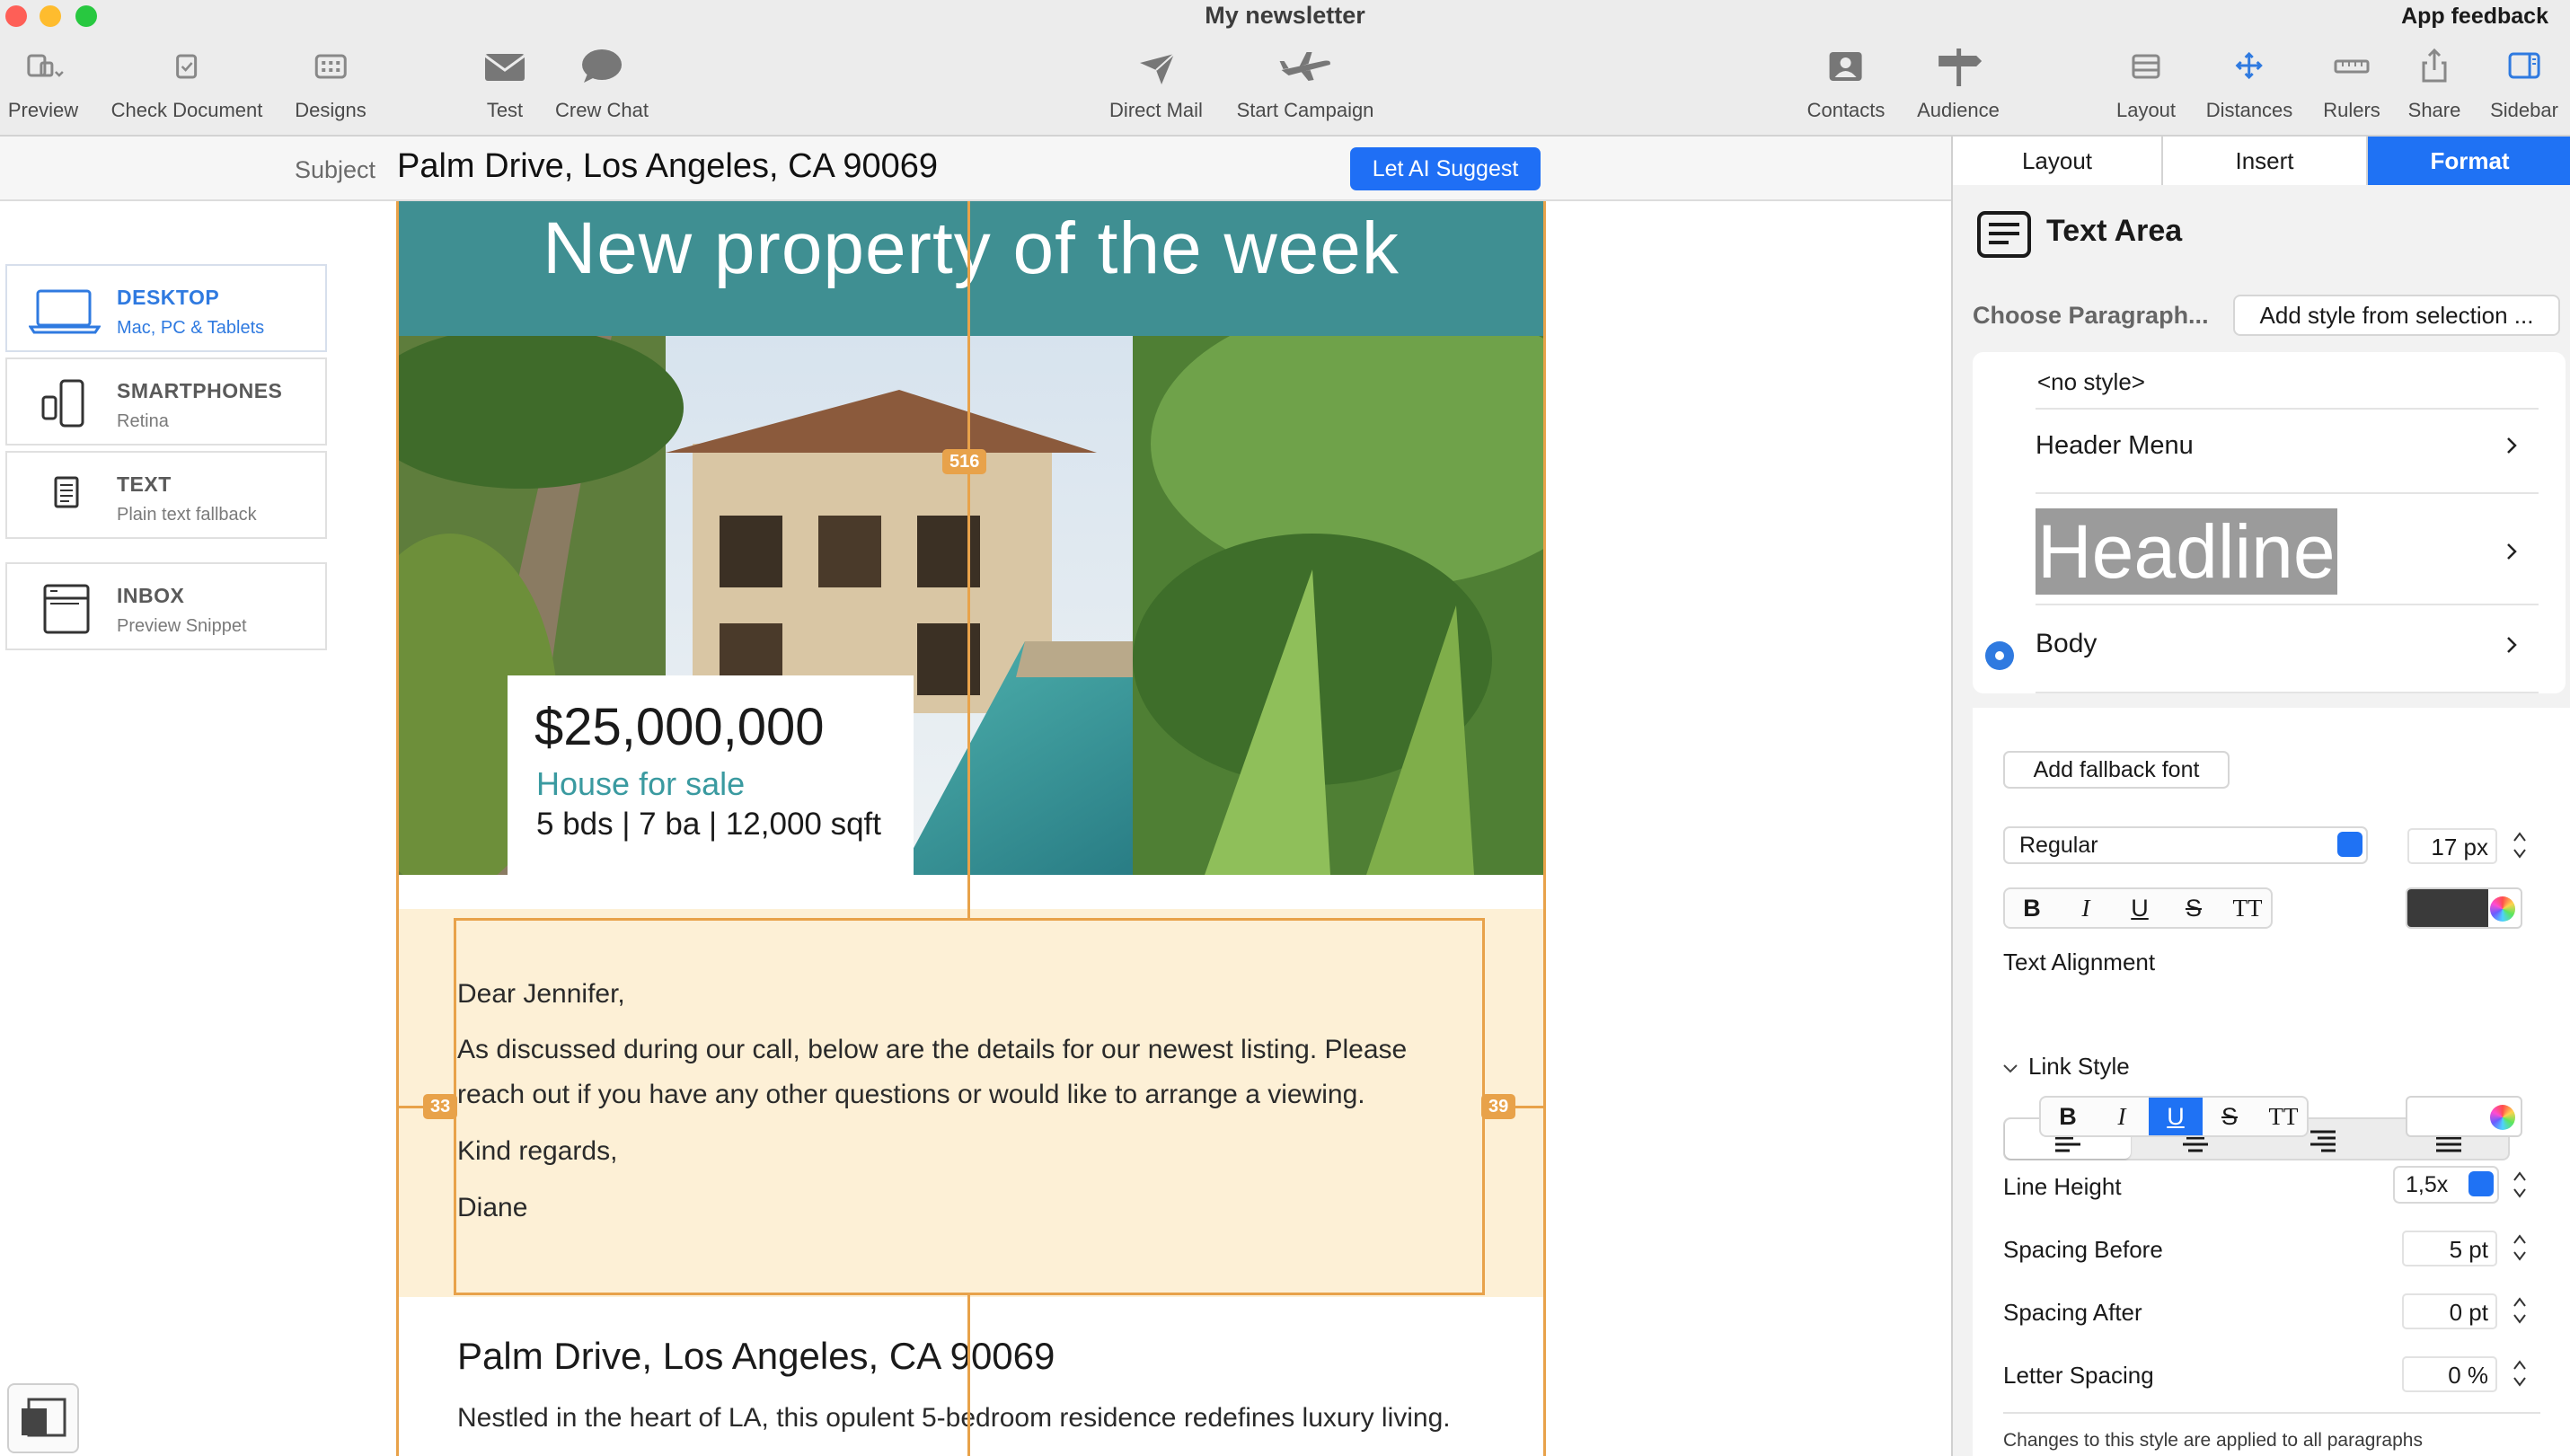 Image resolution: width=2570 pixels, height=1456 pixels. What do you see at coordinates (2249, 82) in the screenshot?
I see `distances-button: Distances` at bounding box center [2249, 82].